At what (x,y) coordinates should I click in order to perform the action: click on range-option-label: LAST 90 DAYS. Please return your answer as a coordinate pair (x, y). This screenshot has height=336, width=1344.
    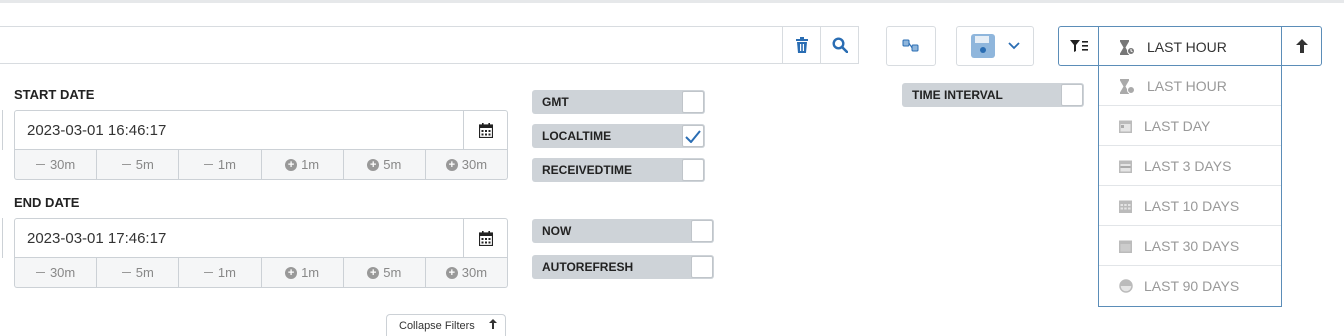
    Looking at the image, I should click on (1192, 286).